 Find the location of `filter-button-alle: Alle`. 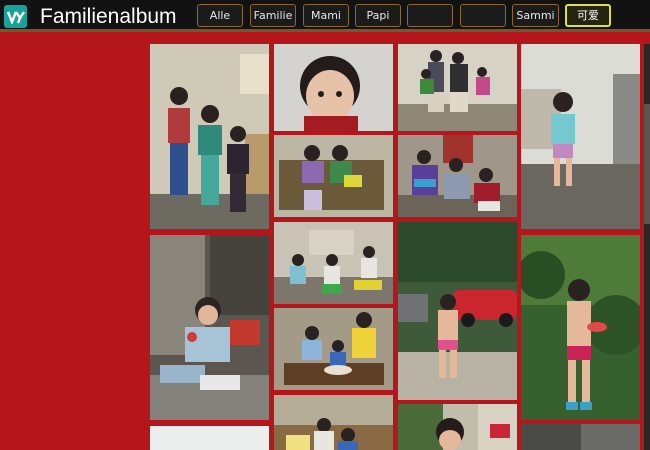

filter-button-alle: Alle is located at coordinates (220, 15).